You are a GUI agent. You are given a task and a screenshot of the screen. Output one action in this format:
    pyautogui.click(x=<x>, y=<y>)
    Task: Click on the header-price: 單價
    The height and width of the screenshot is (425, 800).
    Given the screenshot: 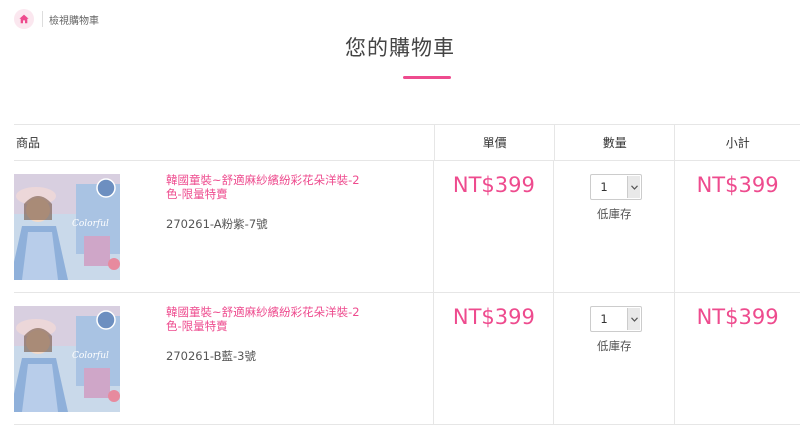 What is the action you would take?
    pyautogui.click(x=494, y=142)
    